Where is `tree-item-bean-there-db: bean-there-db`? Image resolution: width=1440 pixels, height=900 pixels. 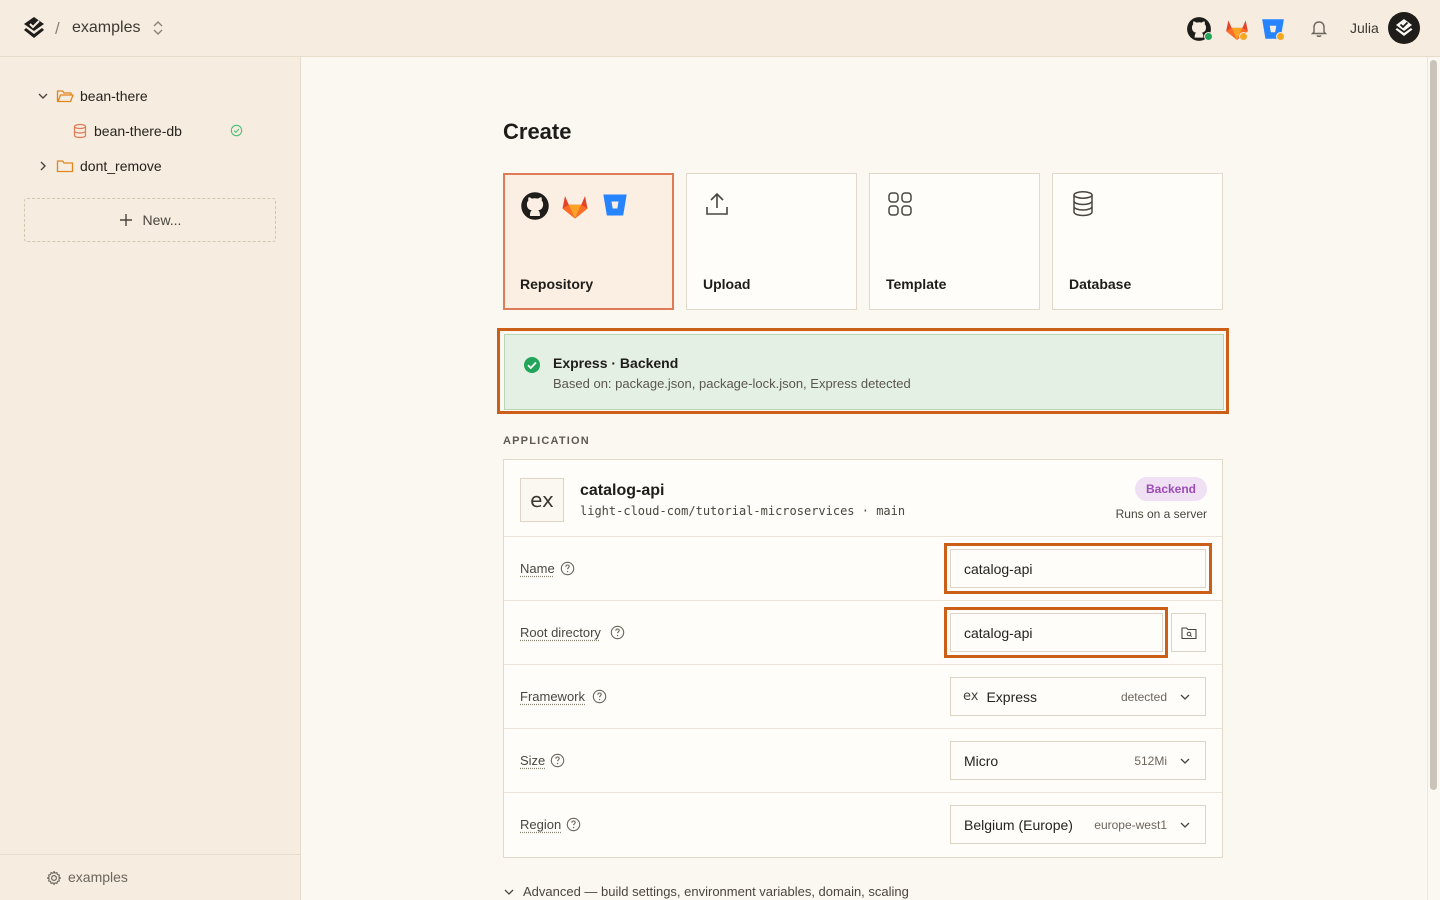
tree-item-bean-there-db: bean-there-db is located at coordinates (162, 131).